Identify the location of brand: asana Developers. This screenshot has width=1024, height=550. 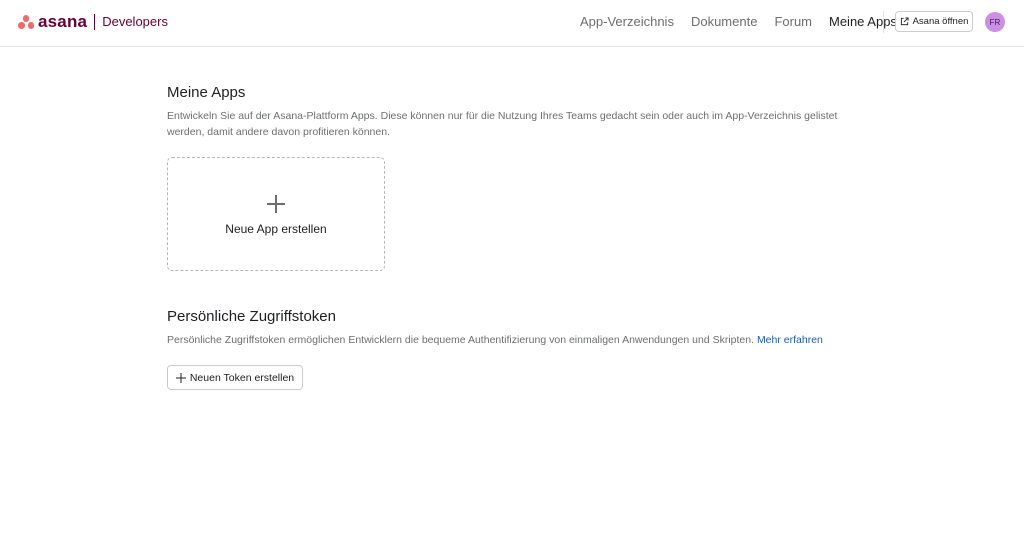
(93, 22).